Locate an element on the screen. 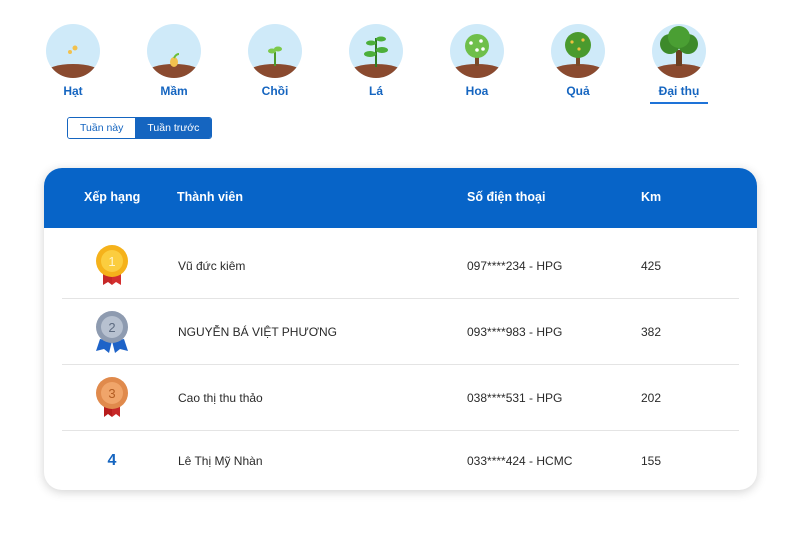 This screenshot has height=533, width=800. last-week-tab: Tuần trước is located at coordinates (173, 128).